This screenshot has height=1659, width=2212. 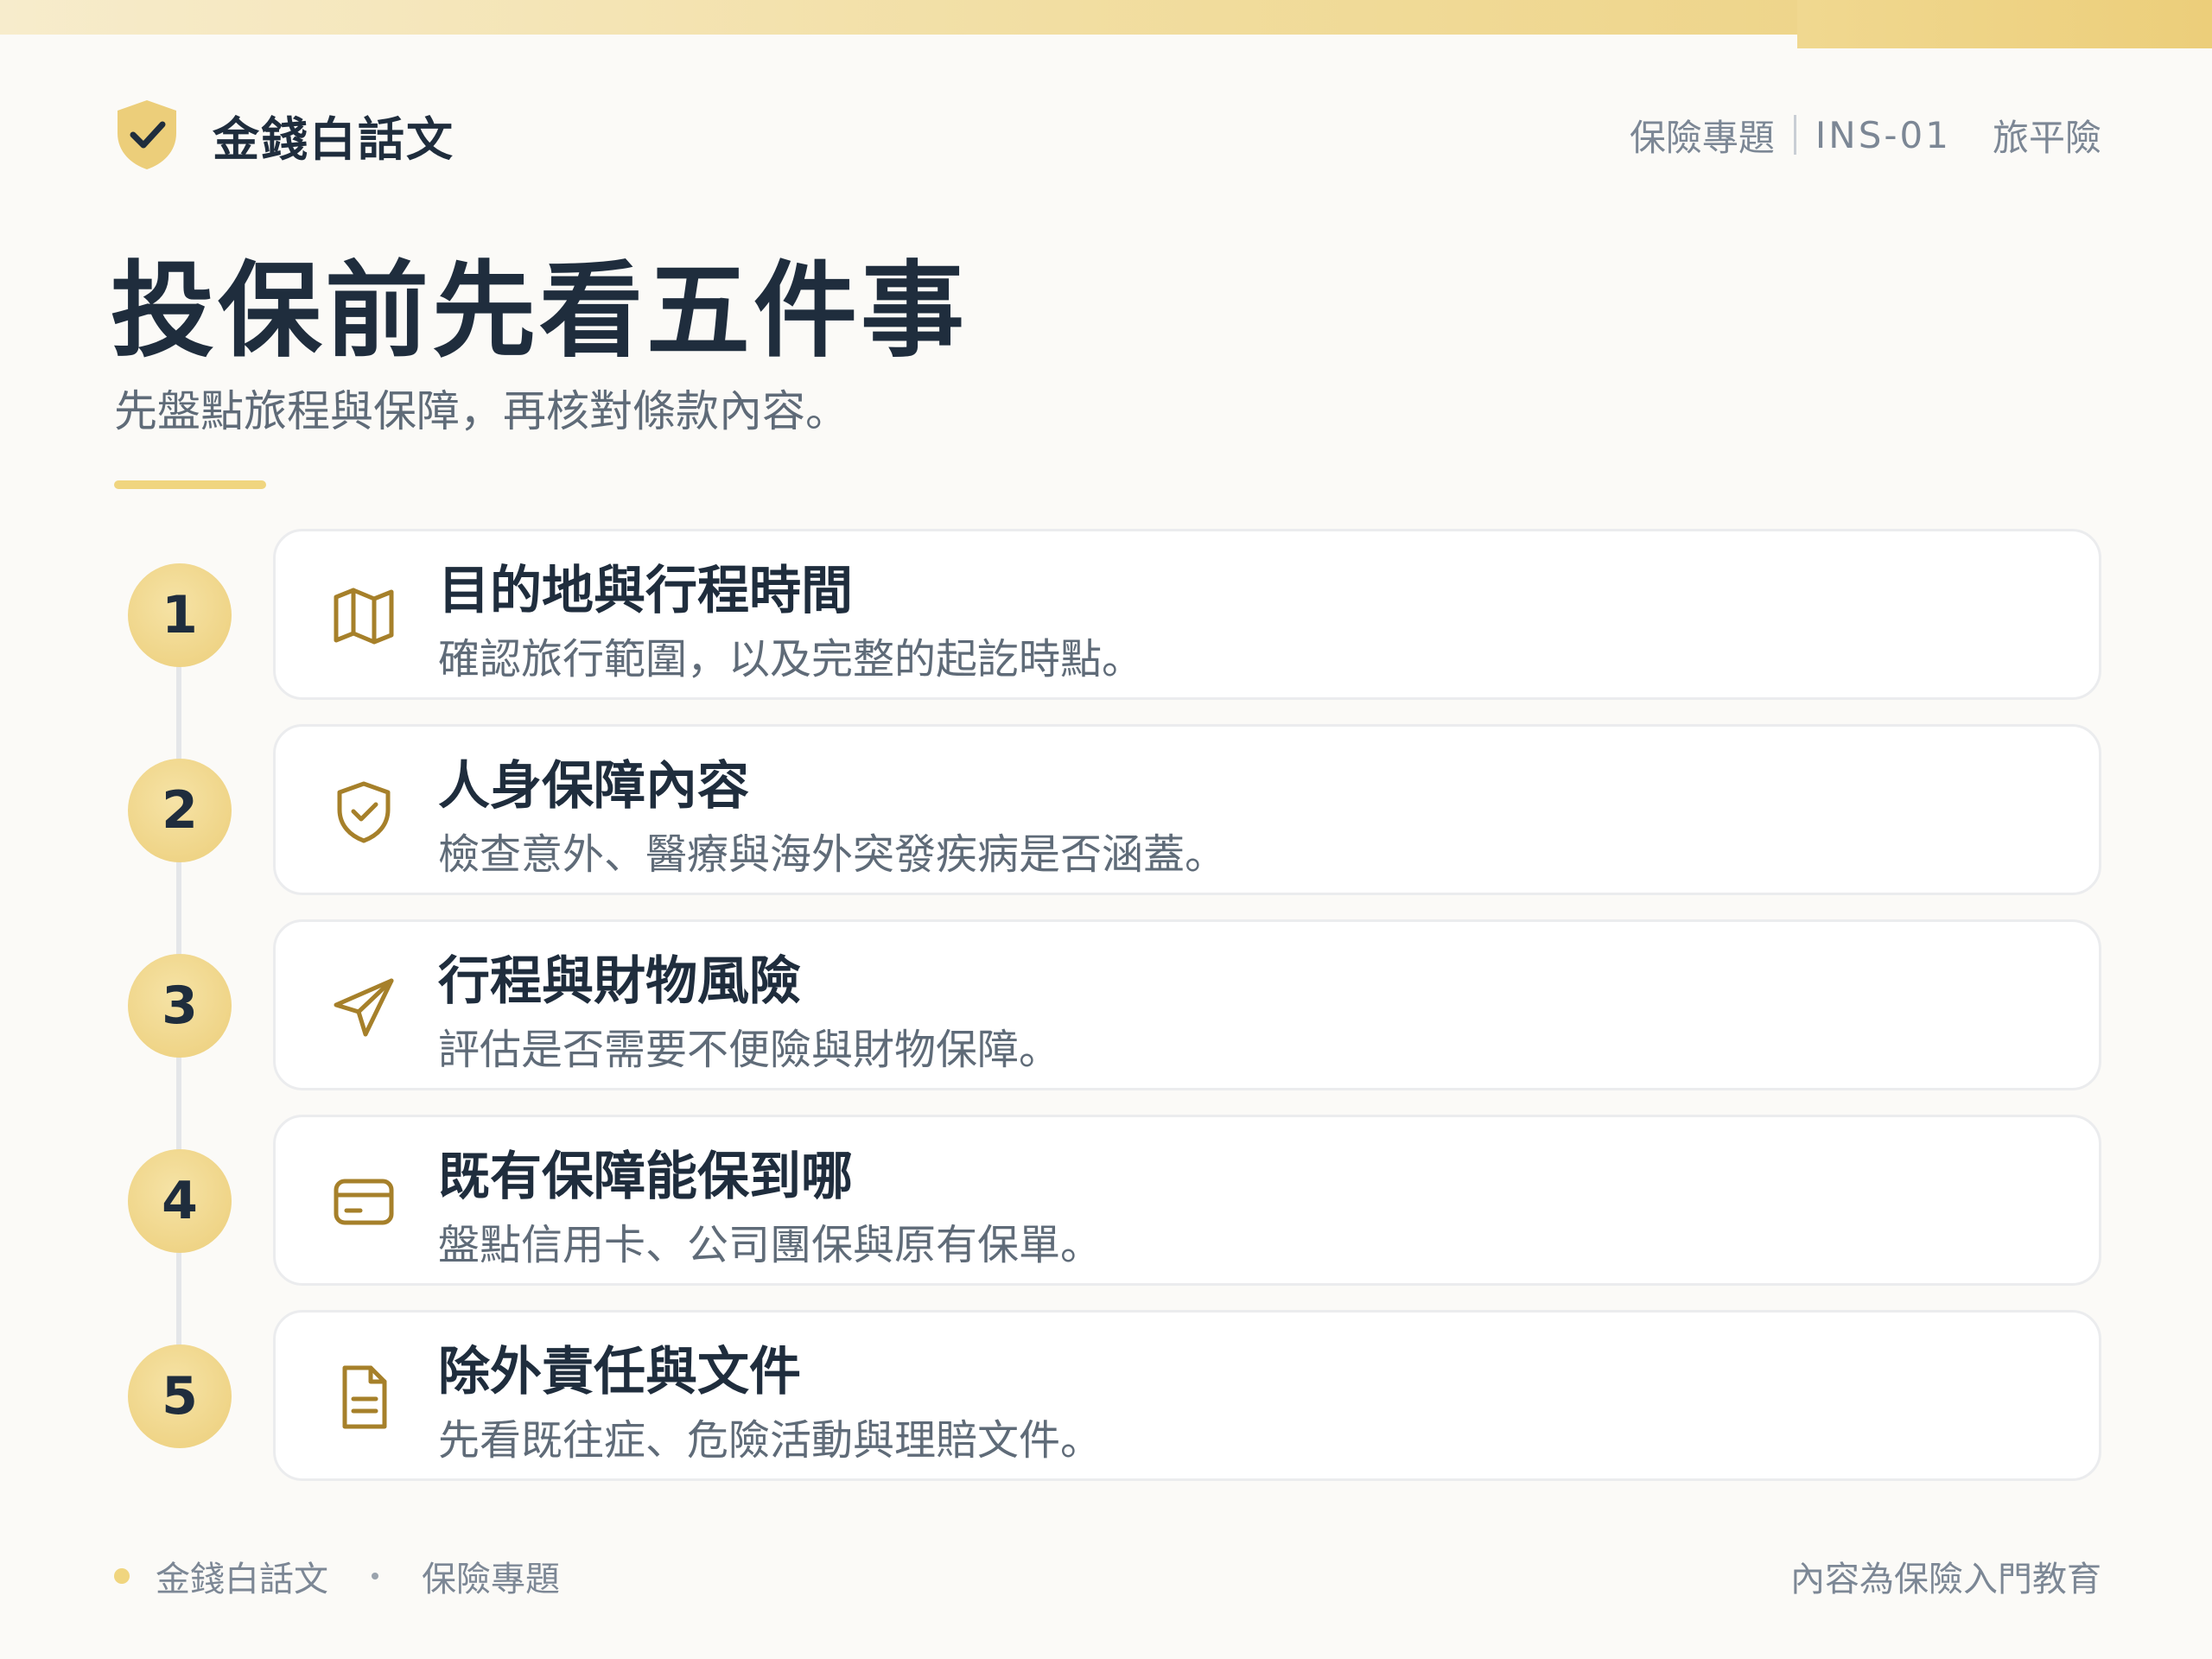 I want to click on step-number: 3, so click(x=180, y=1006).